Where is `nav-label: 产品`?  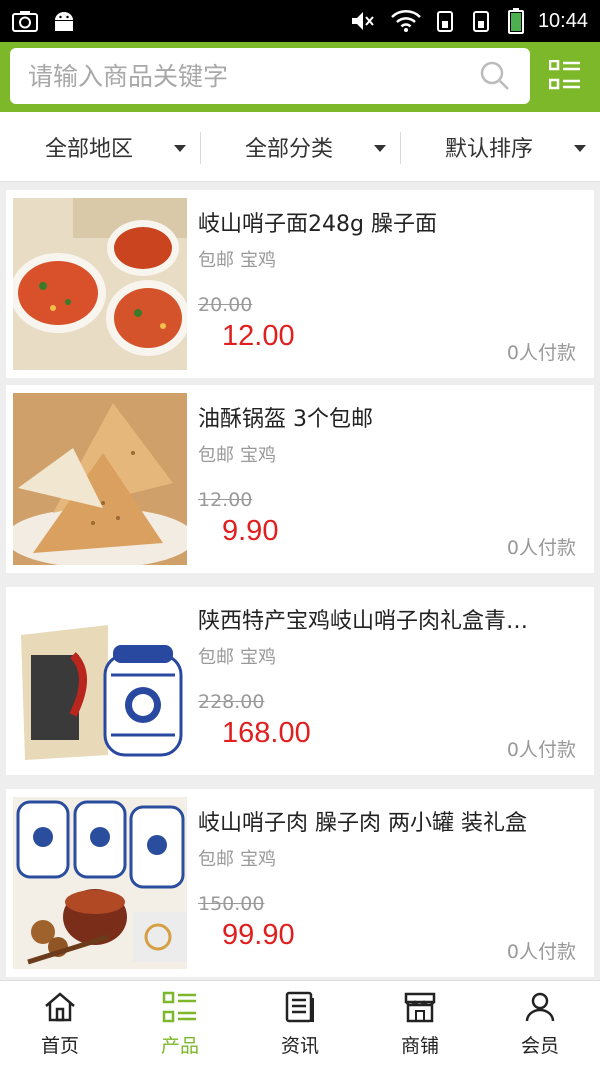
nav-label: 产品 is located at coordinates (179, 1045).